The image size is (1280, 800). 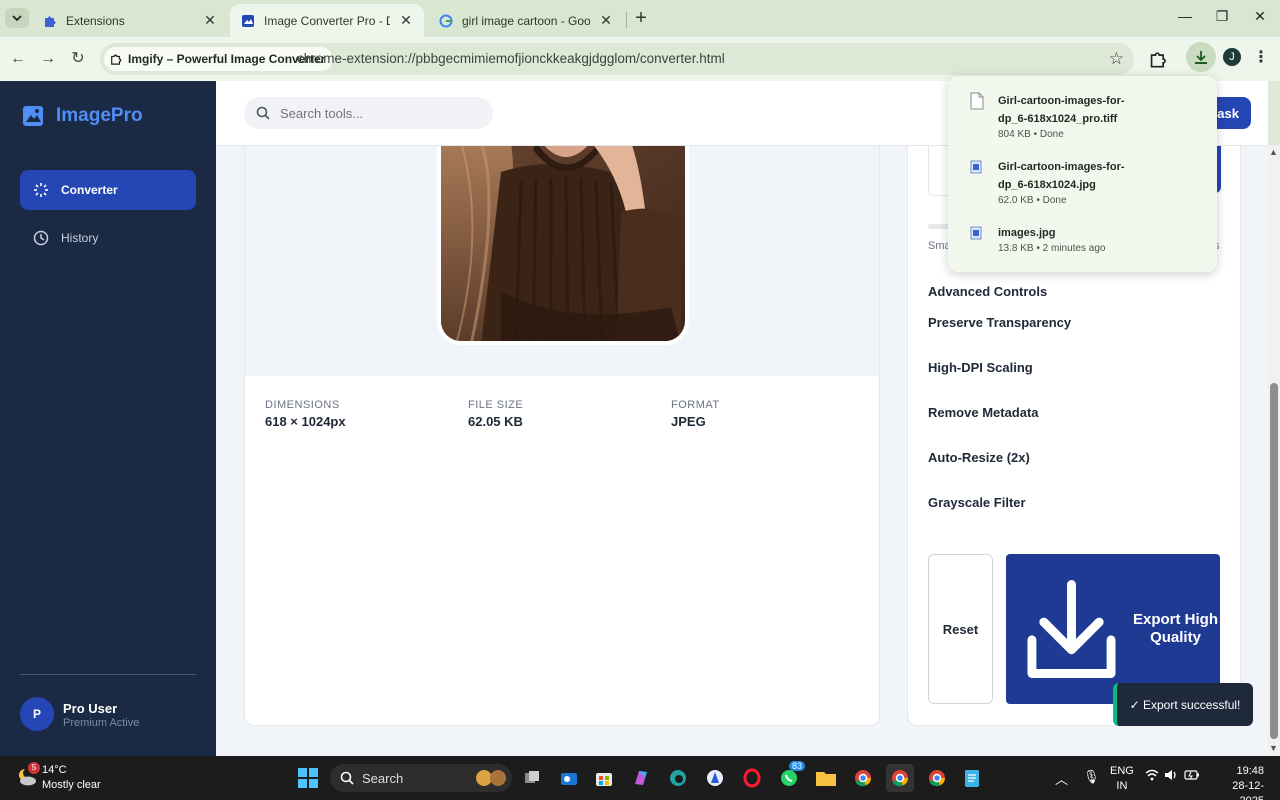 What do you see at coordinates (1091, 777) in the screenshot?
I see `microphone-icon: 🎙` at bounding box center [1091, 777].